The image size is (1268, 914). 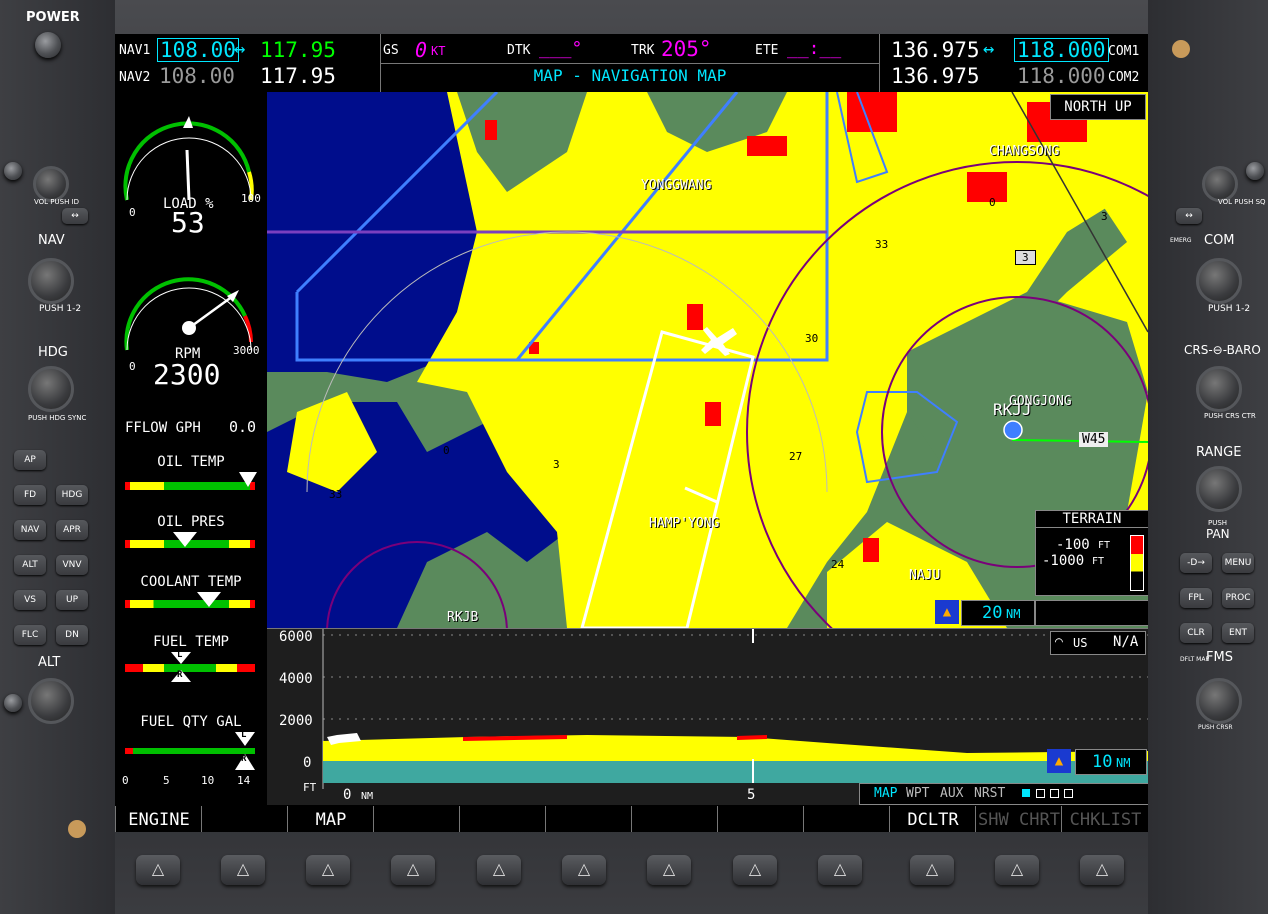 What do you see at coordinates (755, 870) in the screenshot?
I see `softkey-button-8: △` at bounding box center [755, 870].